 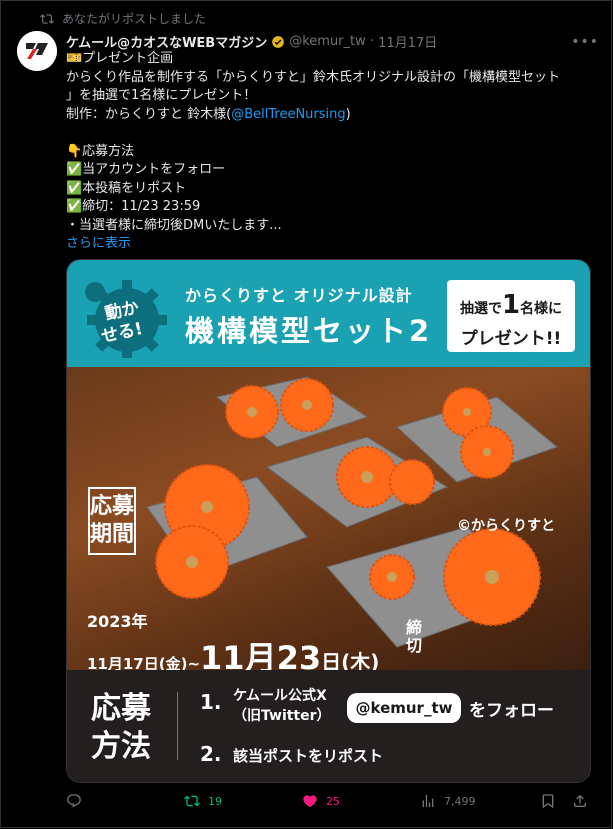 I want to click on show-more-link: さらに表示, so click(x=331, y=244).